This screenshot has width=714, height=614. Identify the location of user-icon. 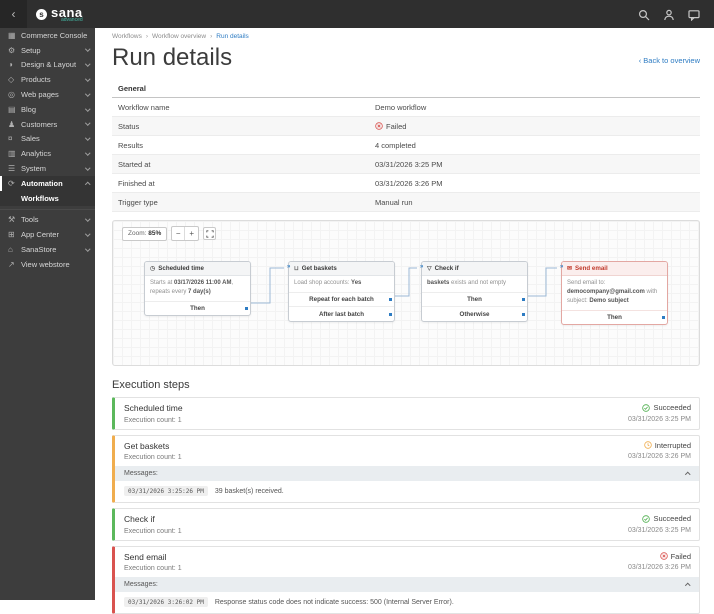
(669, 14).